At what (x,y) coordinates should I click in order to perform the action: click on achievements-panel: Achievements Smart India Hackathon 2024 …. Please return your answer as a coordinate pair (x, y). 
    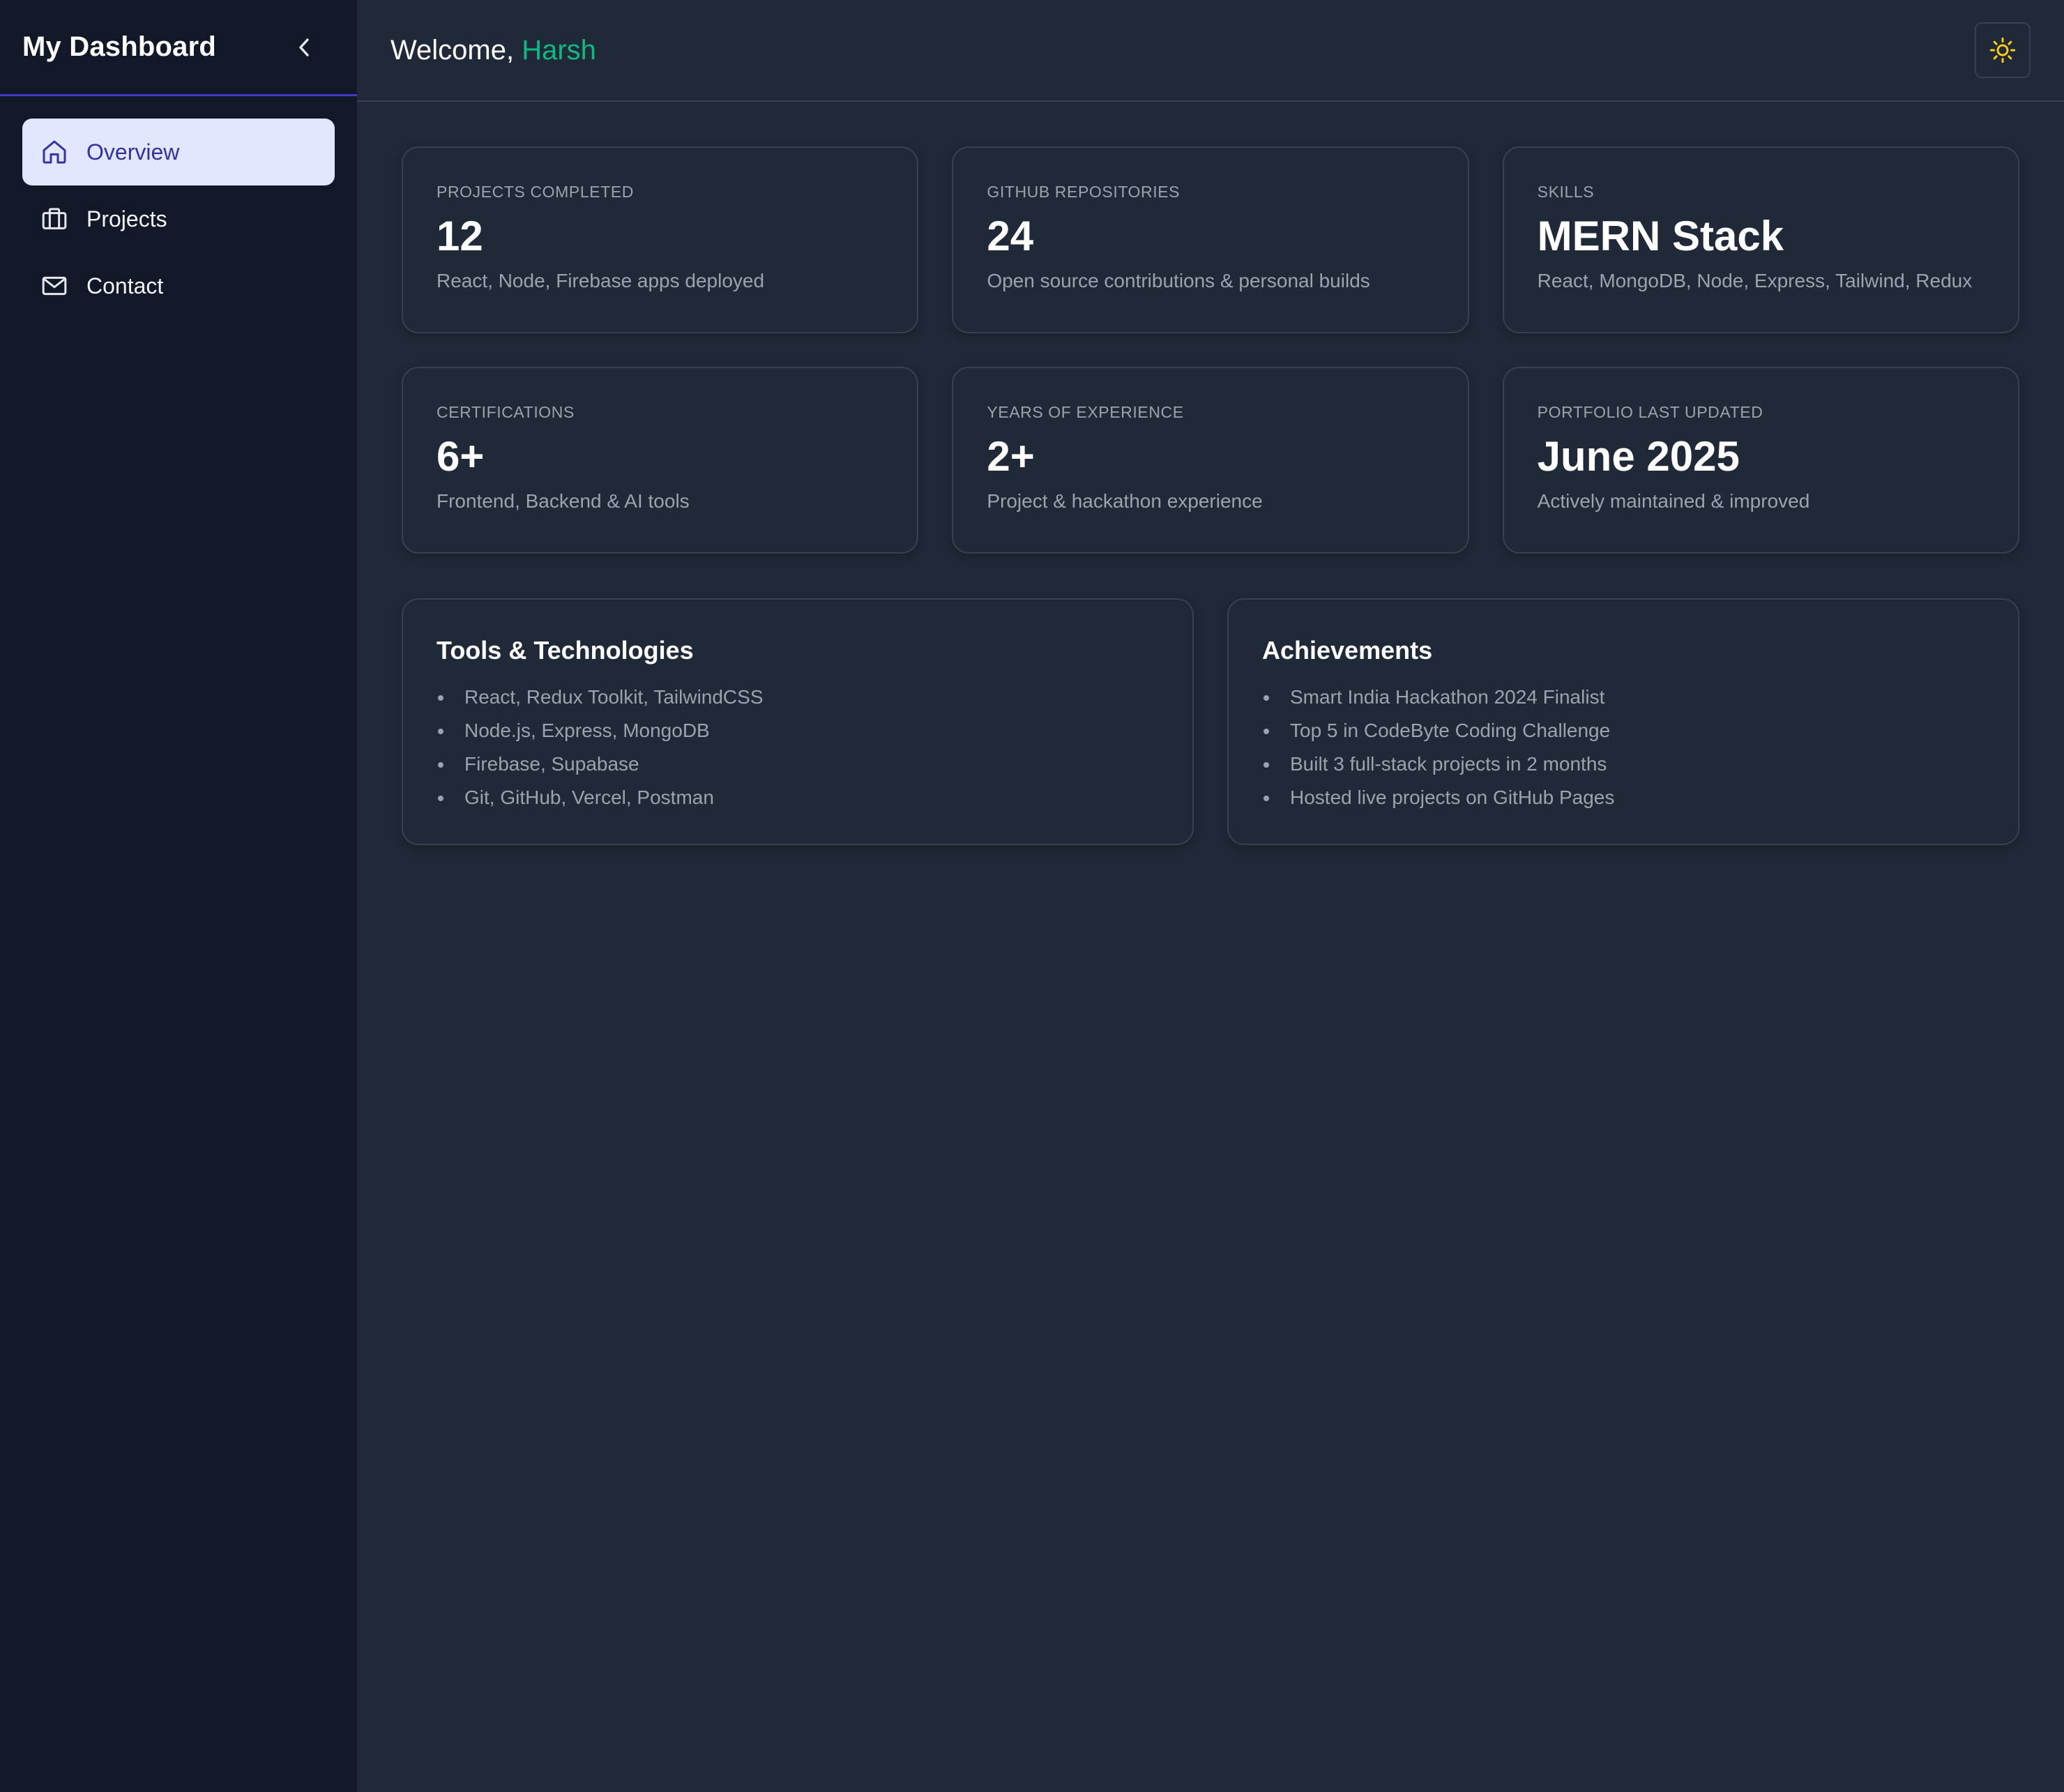
    Looking at the image, I should click on (1623, 721).